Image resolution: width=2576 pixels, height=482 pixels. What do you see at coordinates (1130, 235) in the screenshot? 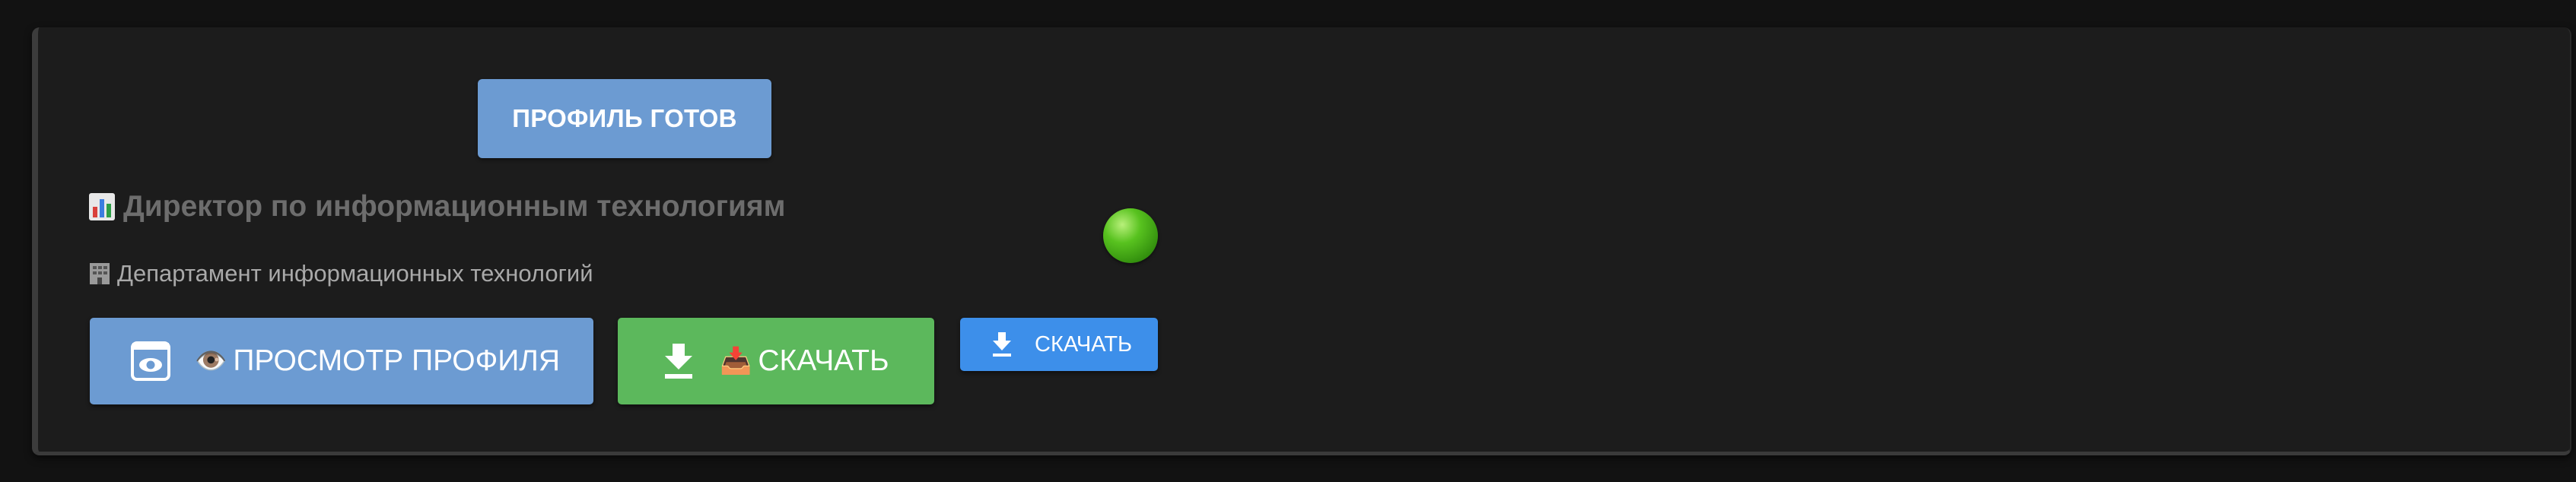
I see `status-indicator-icon` at bounding box center [1130, 235].